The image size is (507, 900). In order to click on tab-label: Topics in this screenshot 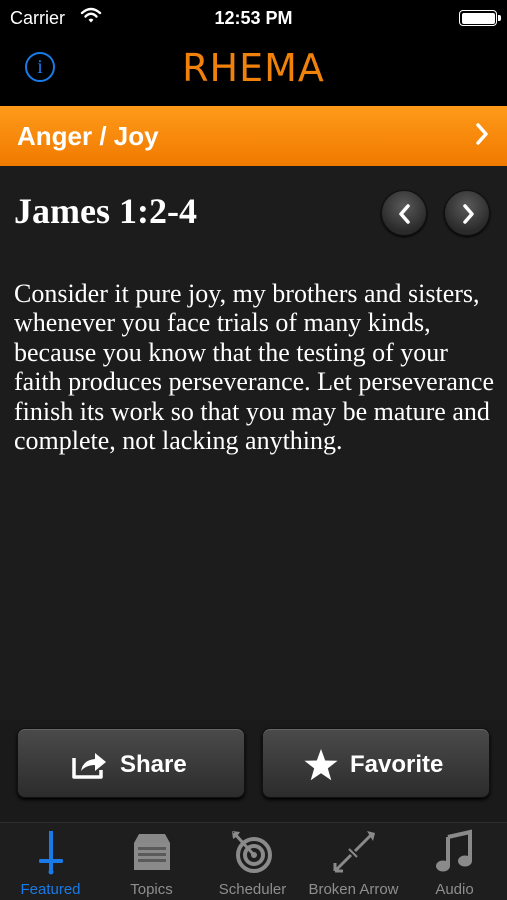, I will do `click(151, 889)`.